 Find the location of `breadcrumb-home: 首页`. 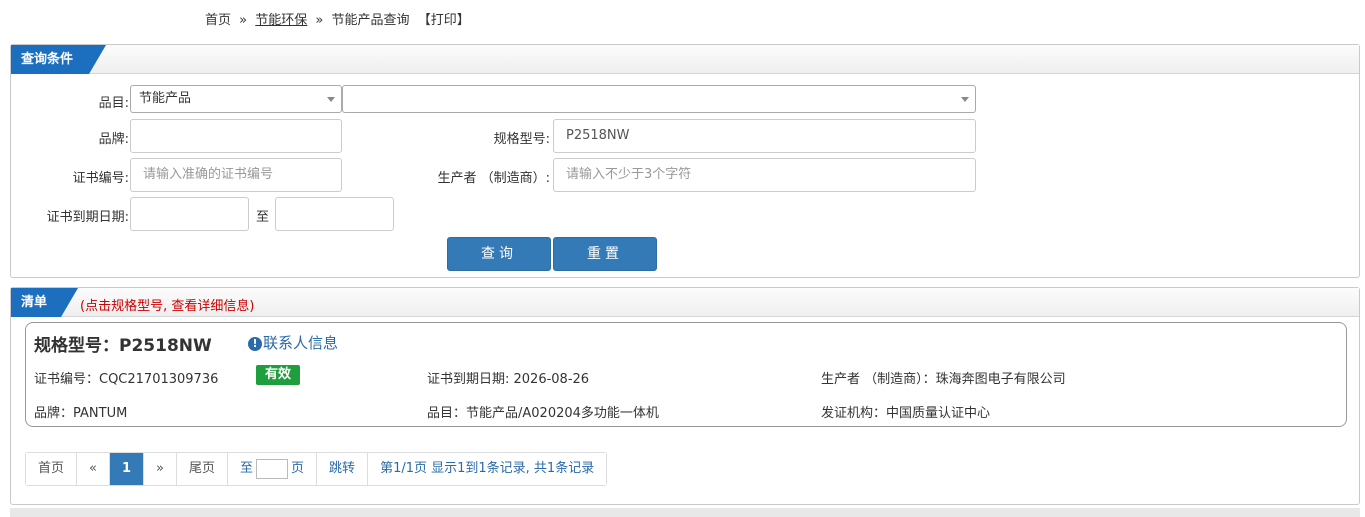

breadcrumb-home: 首页 is located at coordinates (218, 20).